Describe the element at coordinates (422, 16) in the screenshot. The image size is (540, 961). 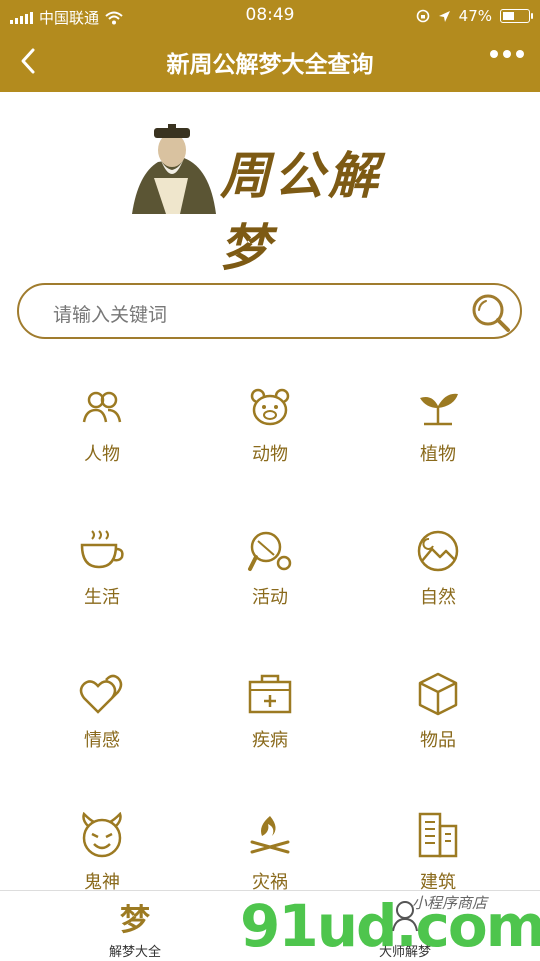
I see `rotation-lock-icon` at that location.